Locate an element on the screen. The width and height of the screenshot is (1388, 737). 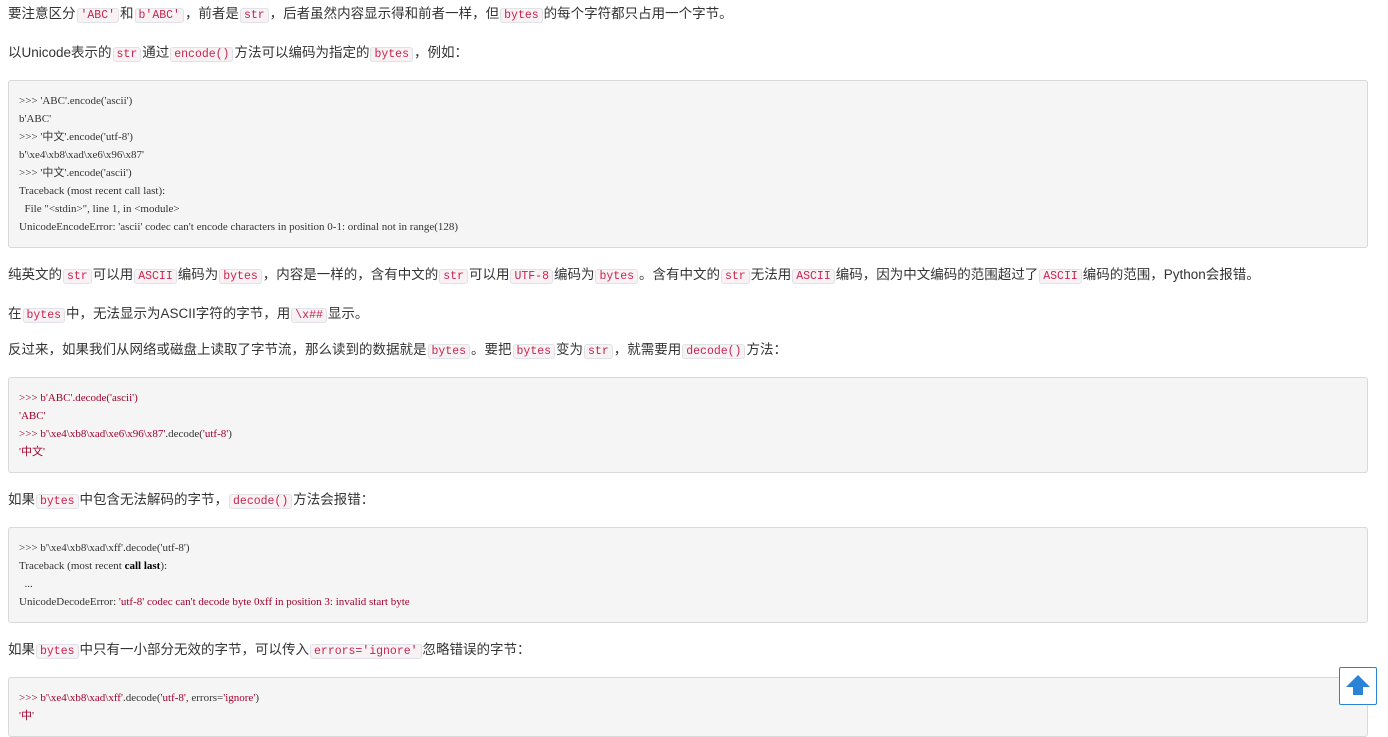
scroll-to-top-button is located at coordinates (1358, 686).